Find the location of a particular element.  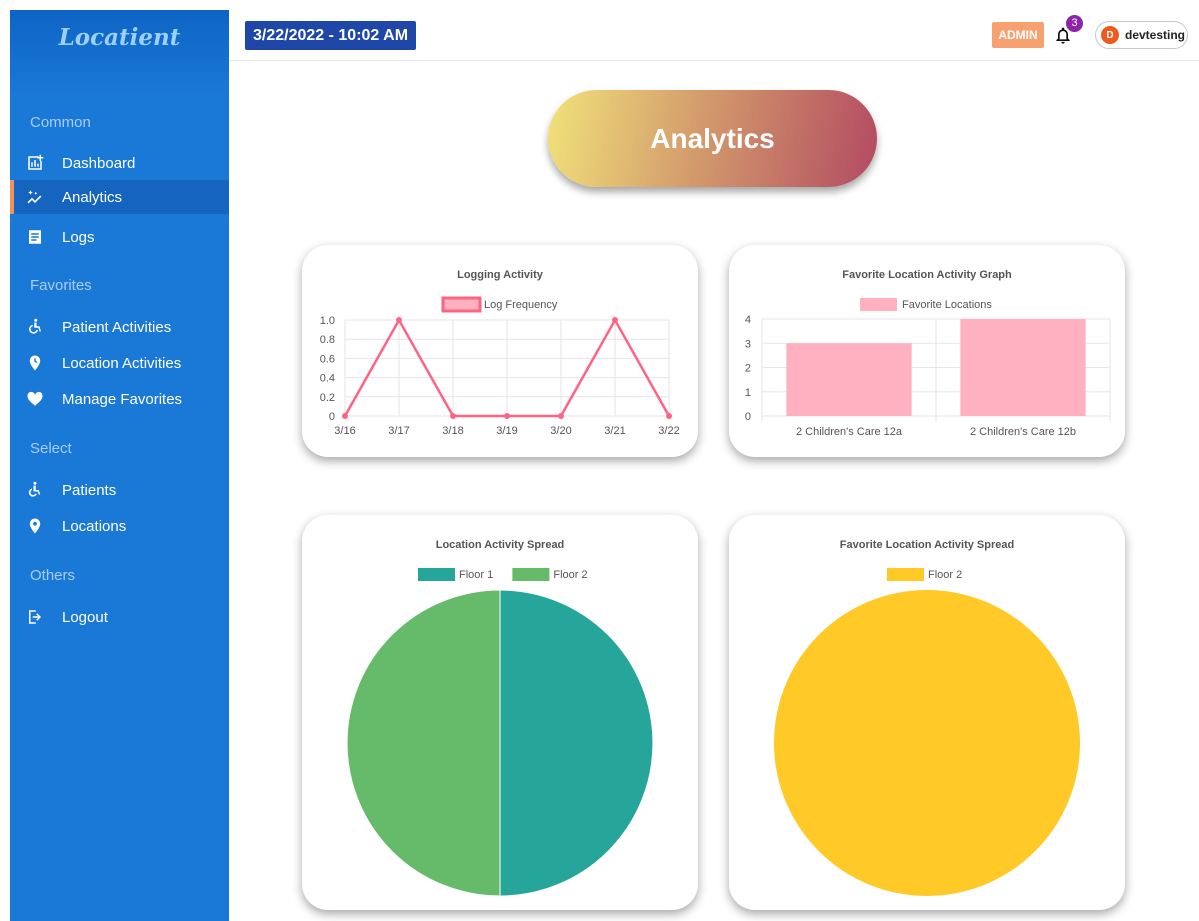

logout-icon is located at coordinates (35, 617).